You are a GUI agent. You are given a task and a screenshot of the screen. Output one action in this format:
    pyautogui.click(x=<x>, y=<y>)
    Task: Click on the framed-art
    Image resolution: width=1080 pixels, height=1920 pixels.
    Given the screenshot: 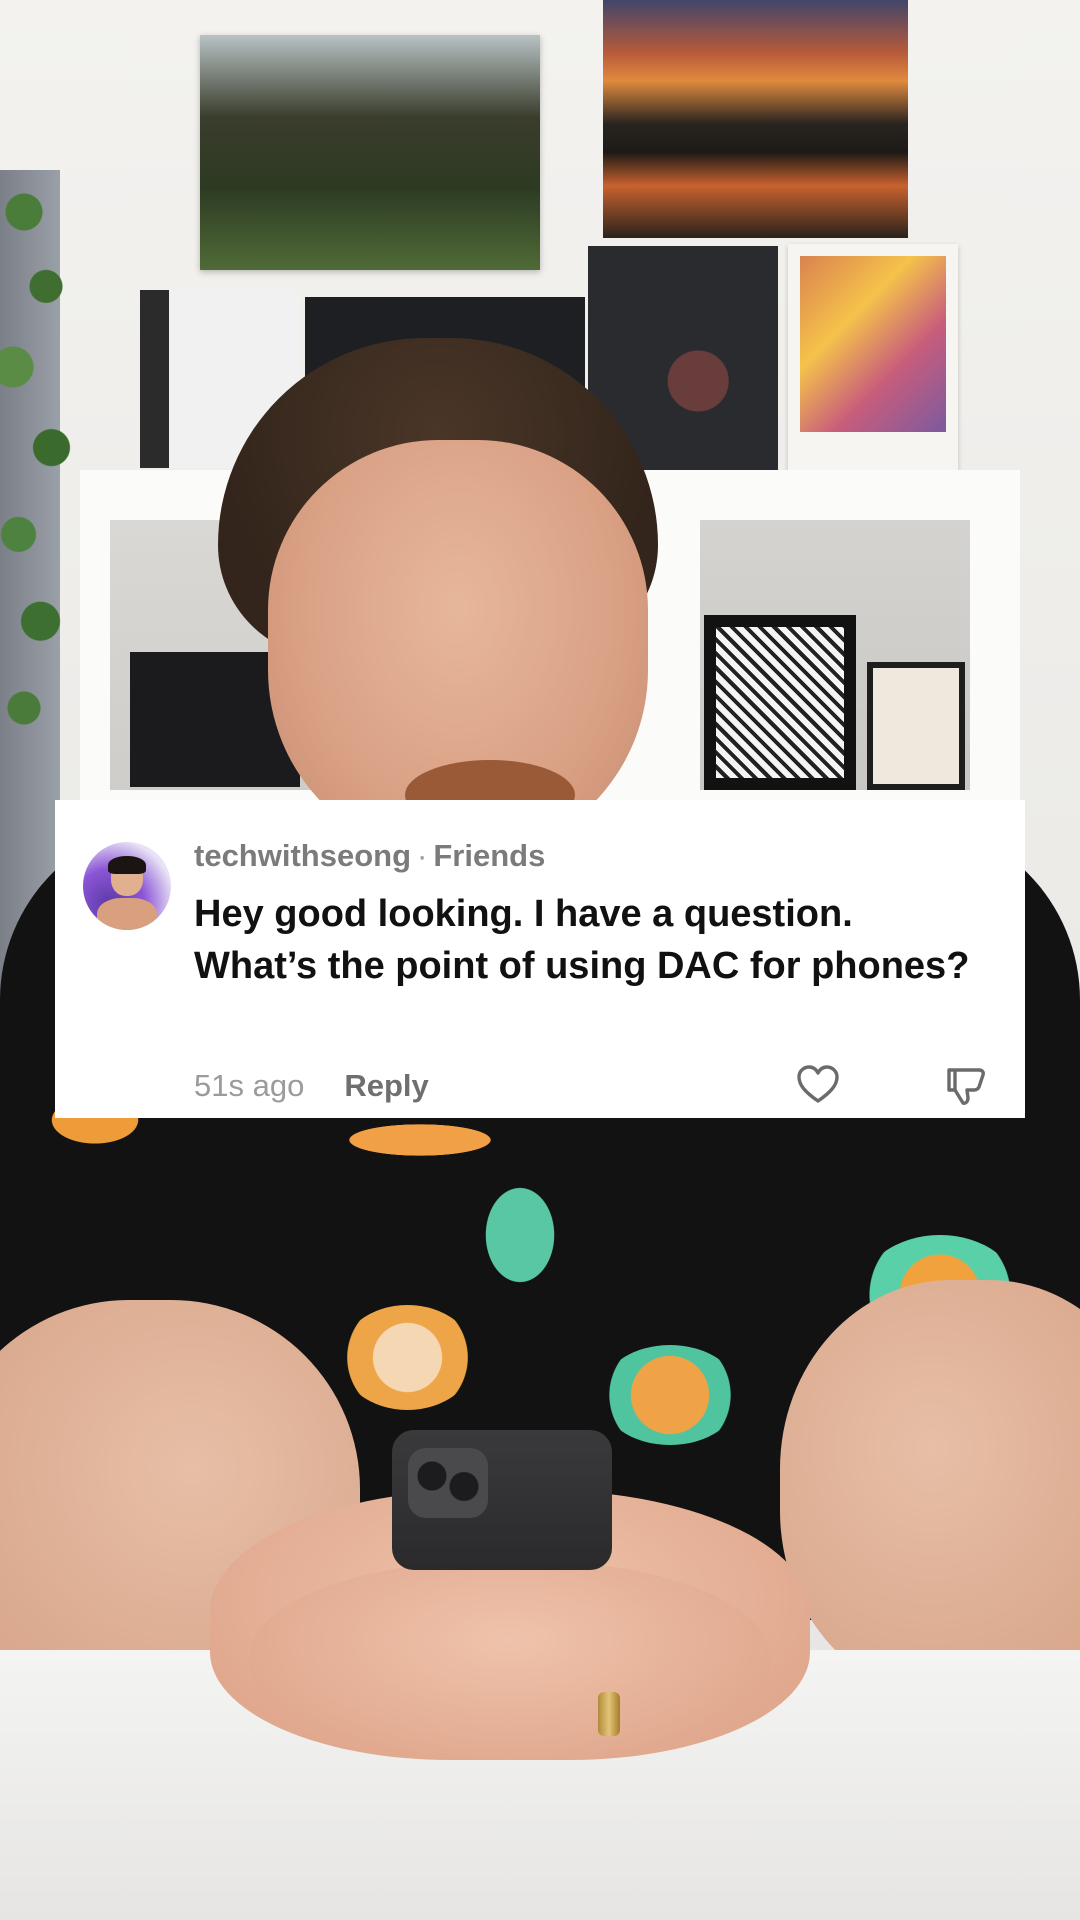 What is the action you would take?
    pyautogui.click(x=780, y=702)
    